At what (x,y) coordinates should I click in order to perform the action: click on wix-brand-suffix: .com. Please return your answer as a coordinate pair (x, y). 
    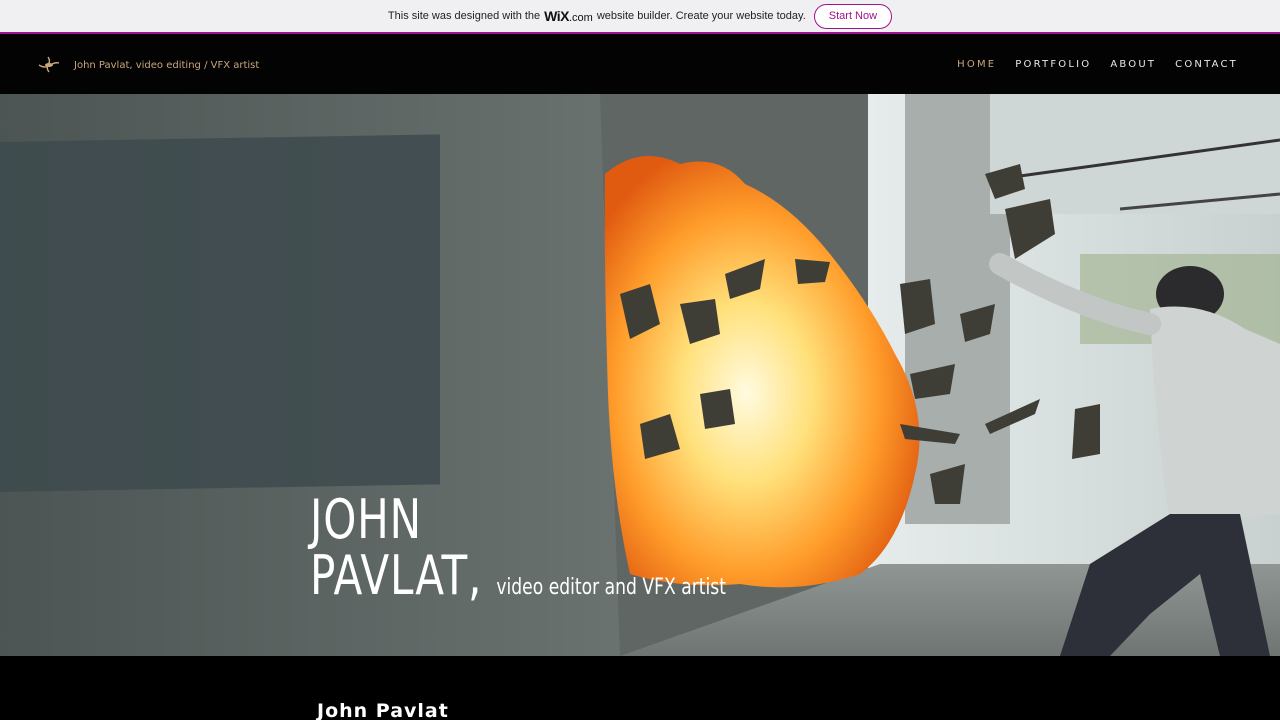
    Looking at the image, I should click on (581, 18).